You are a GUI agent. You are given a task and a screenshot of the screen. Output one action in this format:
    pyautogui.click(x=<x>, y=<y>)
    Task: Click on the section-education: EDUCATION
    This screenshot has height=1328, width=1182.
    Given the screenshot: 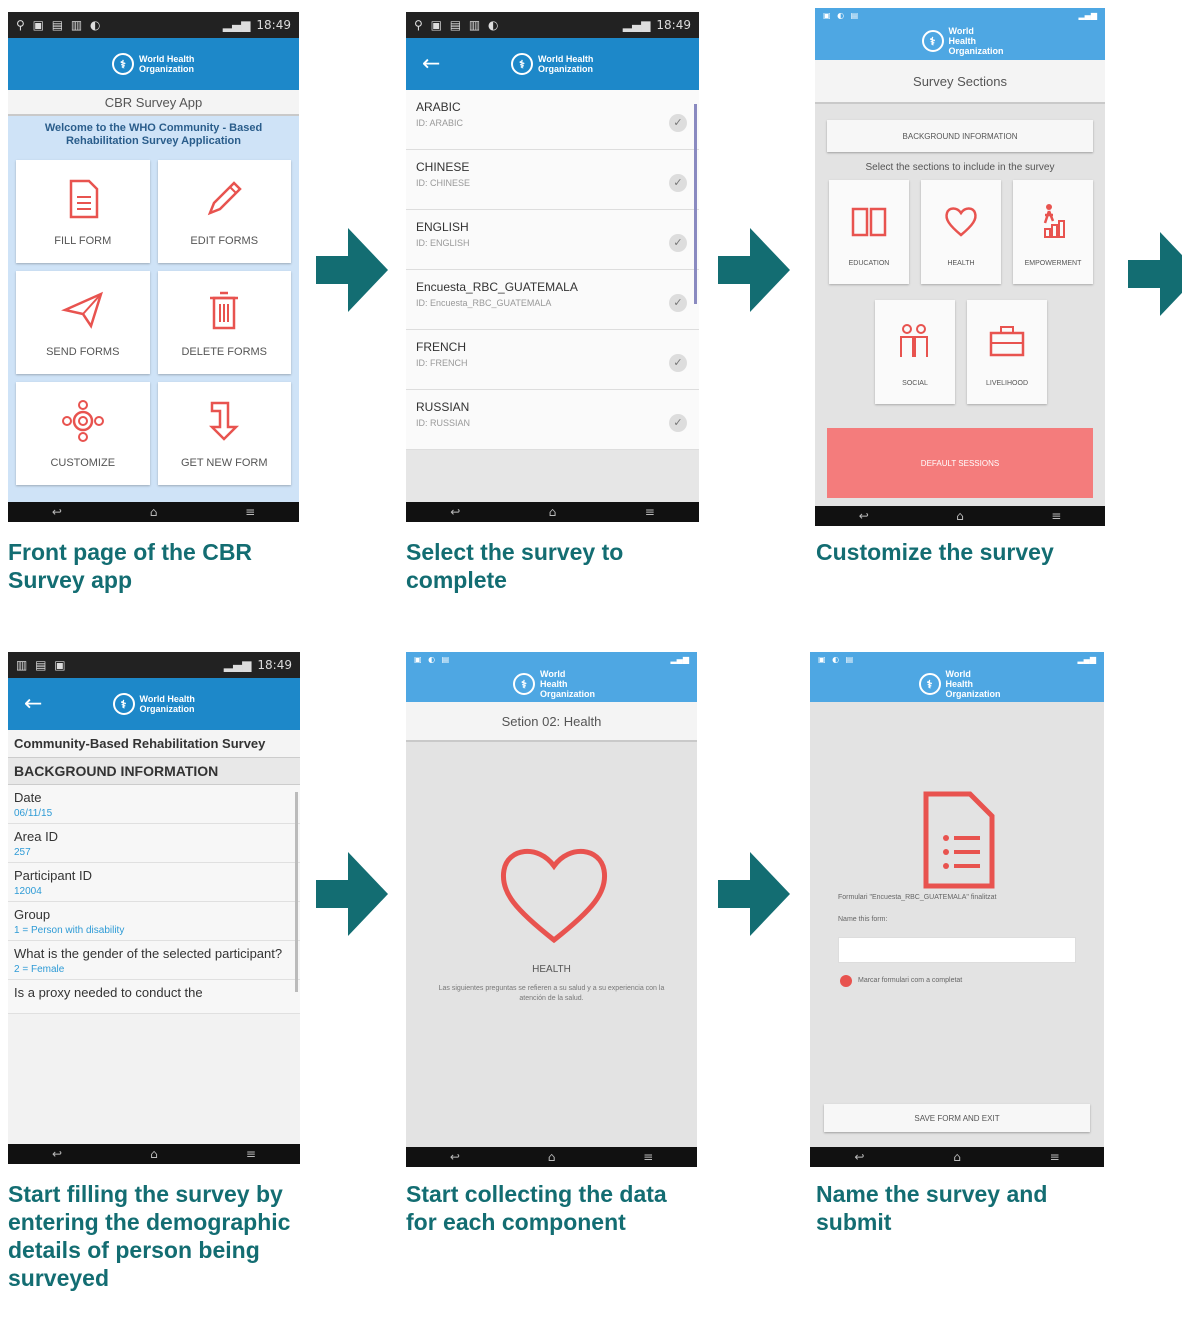 What is the action you would take?
    pyautogui.click(x=869, y=232)
    